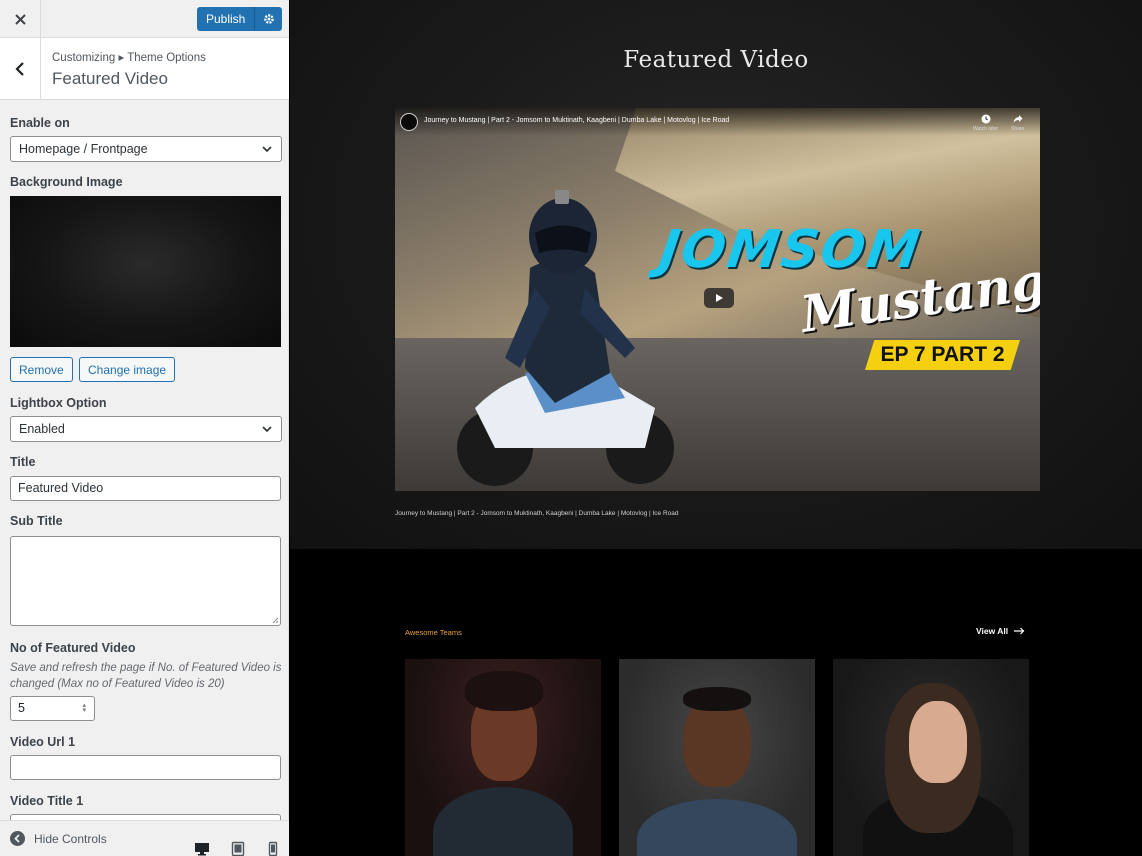 This screenshot has height=856, width=1142. Describe the element at coordinates (41, 369) in the screenshot. I see `remove-image-button: Remove` at that location.